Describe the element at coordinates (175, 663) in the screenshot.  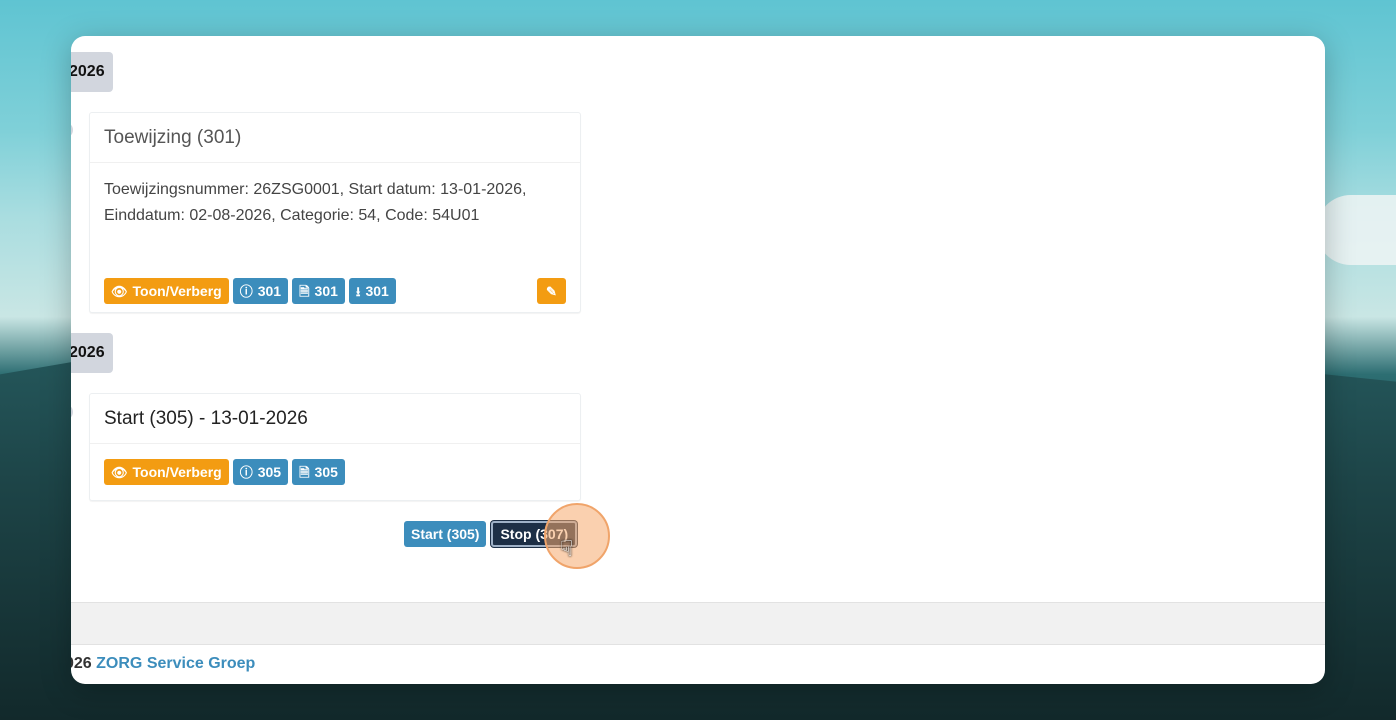
I see `footer-brand-link: ZORG Service Groep` at that location.